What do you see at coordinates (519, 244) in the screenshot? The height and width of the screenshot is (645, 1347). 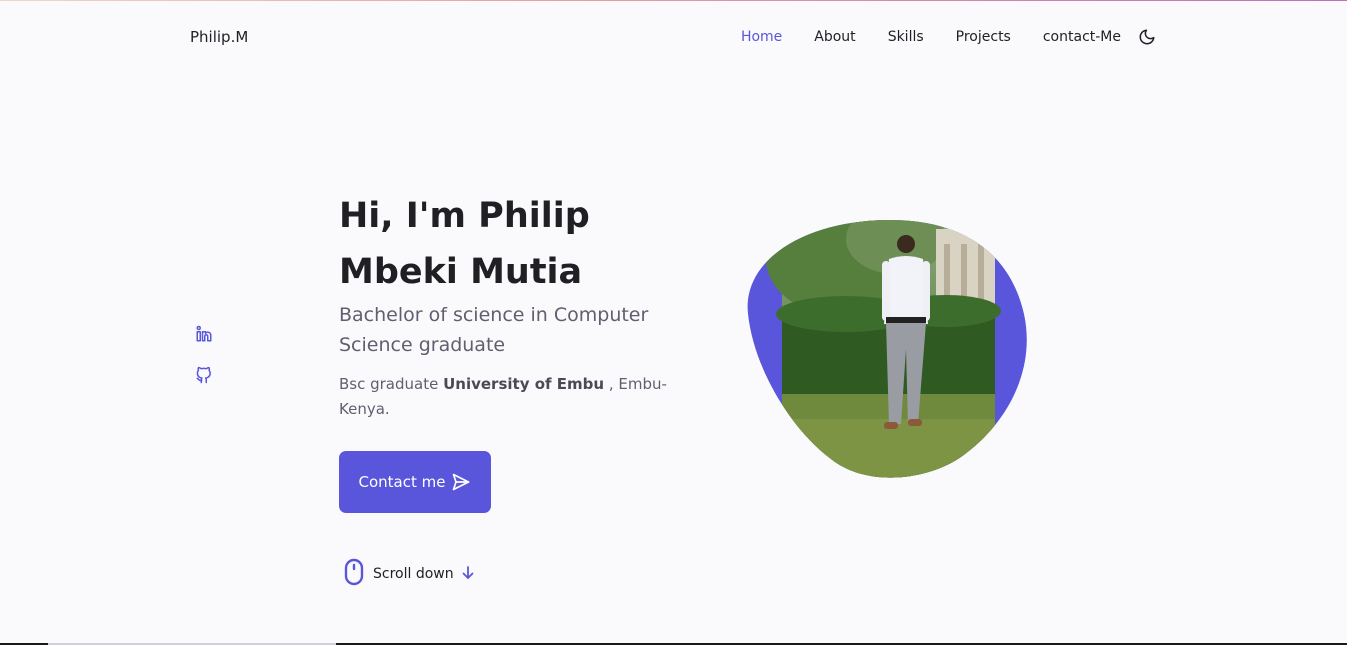 I see `hero-title: Hi, I'm Philip Mbeki Mutia` at bounding box center [519, 244].